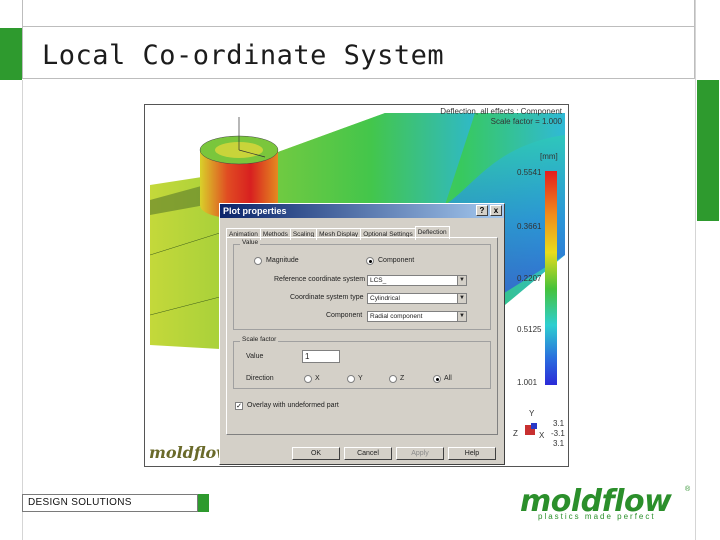 The height and width of the screenshot is (540, 720). I want to click on right-accent-bar, so click(708, 150).